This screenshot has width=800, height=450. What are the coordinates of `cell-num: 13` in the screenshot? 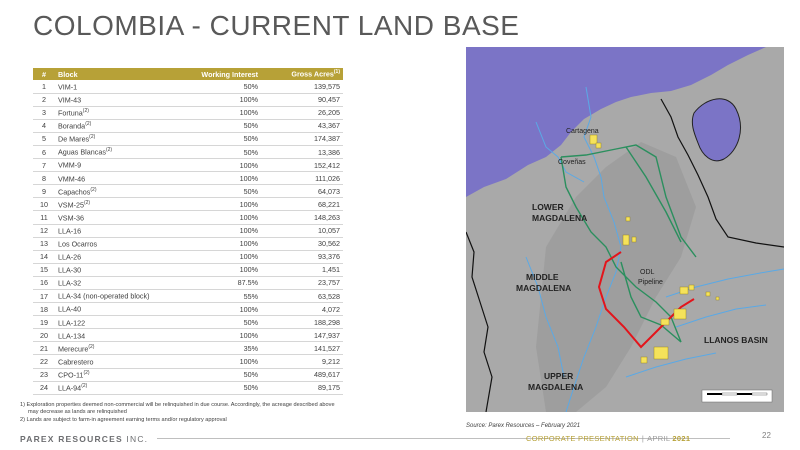 It's located at (44, 244).